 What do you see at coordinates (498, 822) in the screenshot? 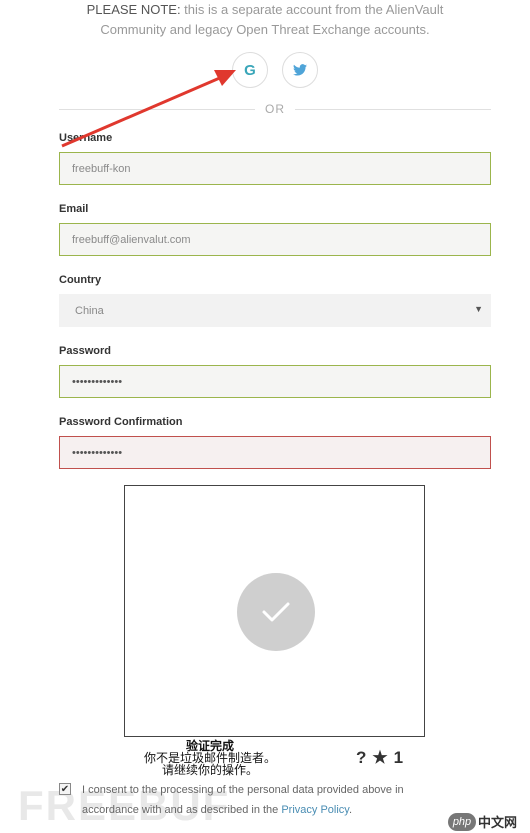
I see `php-cn-text: 中文网` at bounding box center [498, 822].